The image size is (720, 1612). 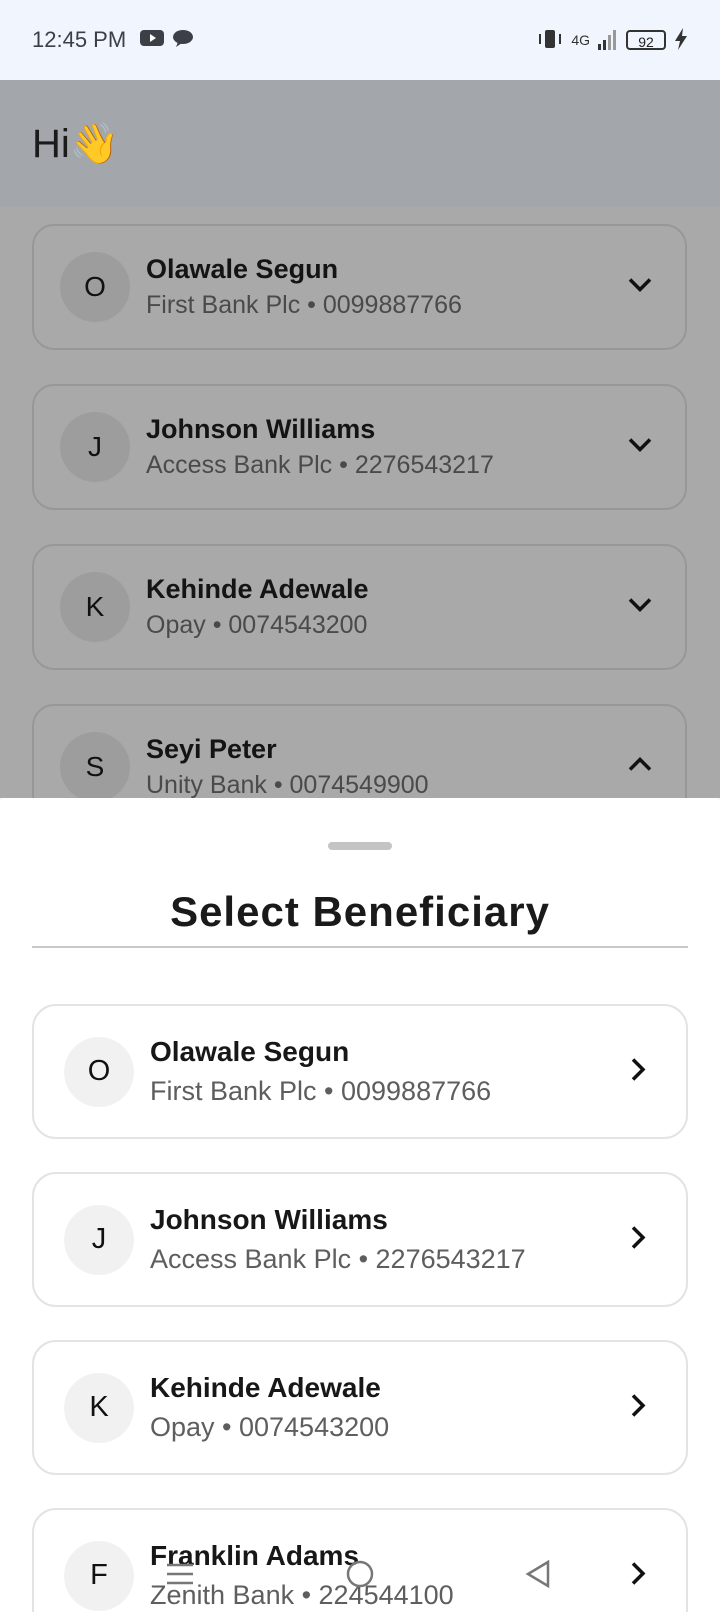 I want to click on battery-icon: 92, so click(x=646, y=40).